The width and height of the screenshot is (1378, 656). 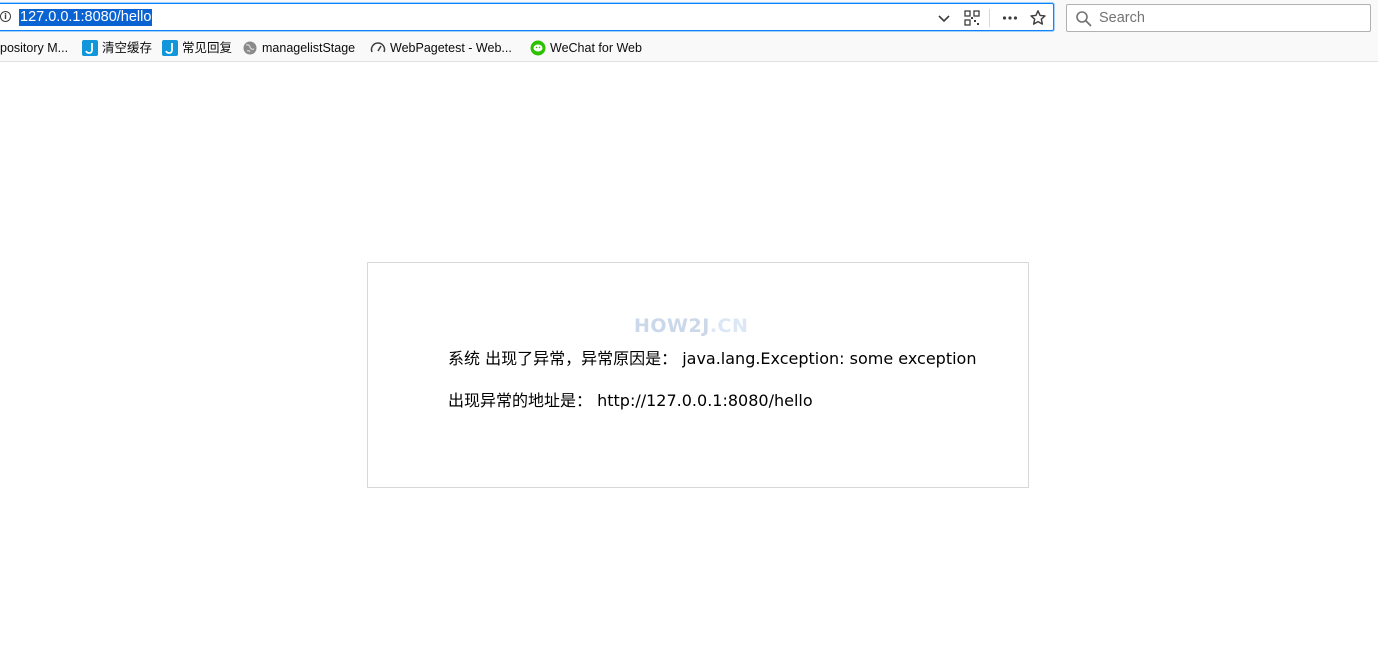 I want to click on browser-toolbar: i 127.0.0.1:8080/hello Search, so click(x=689, y=18).